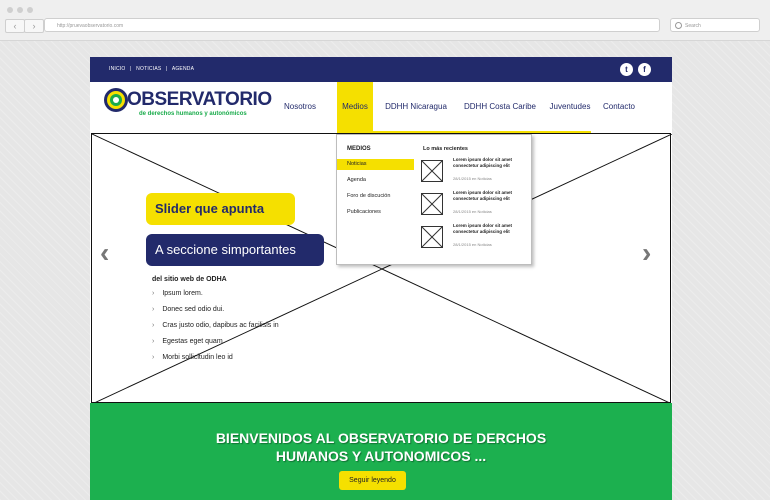 Image resolution: width=770 pixels, height=500 pixels. Describe the element at coordinates (90, 26) in the screenshot. I see `url-text: http://pruevaobservatorio.com` at that location.